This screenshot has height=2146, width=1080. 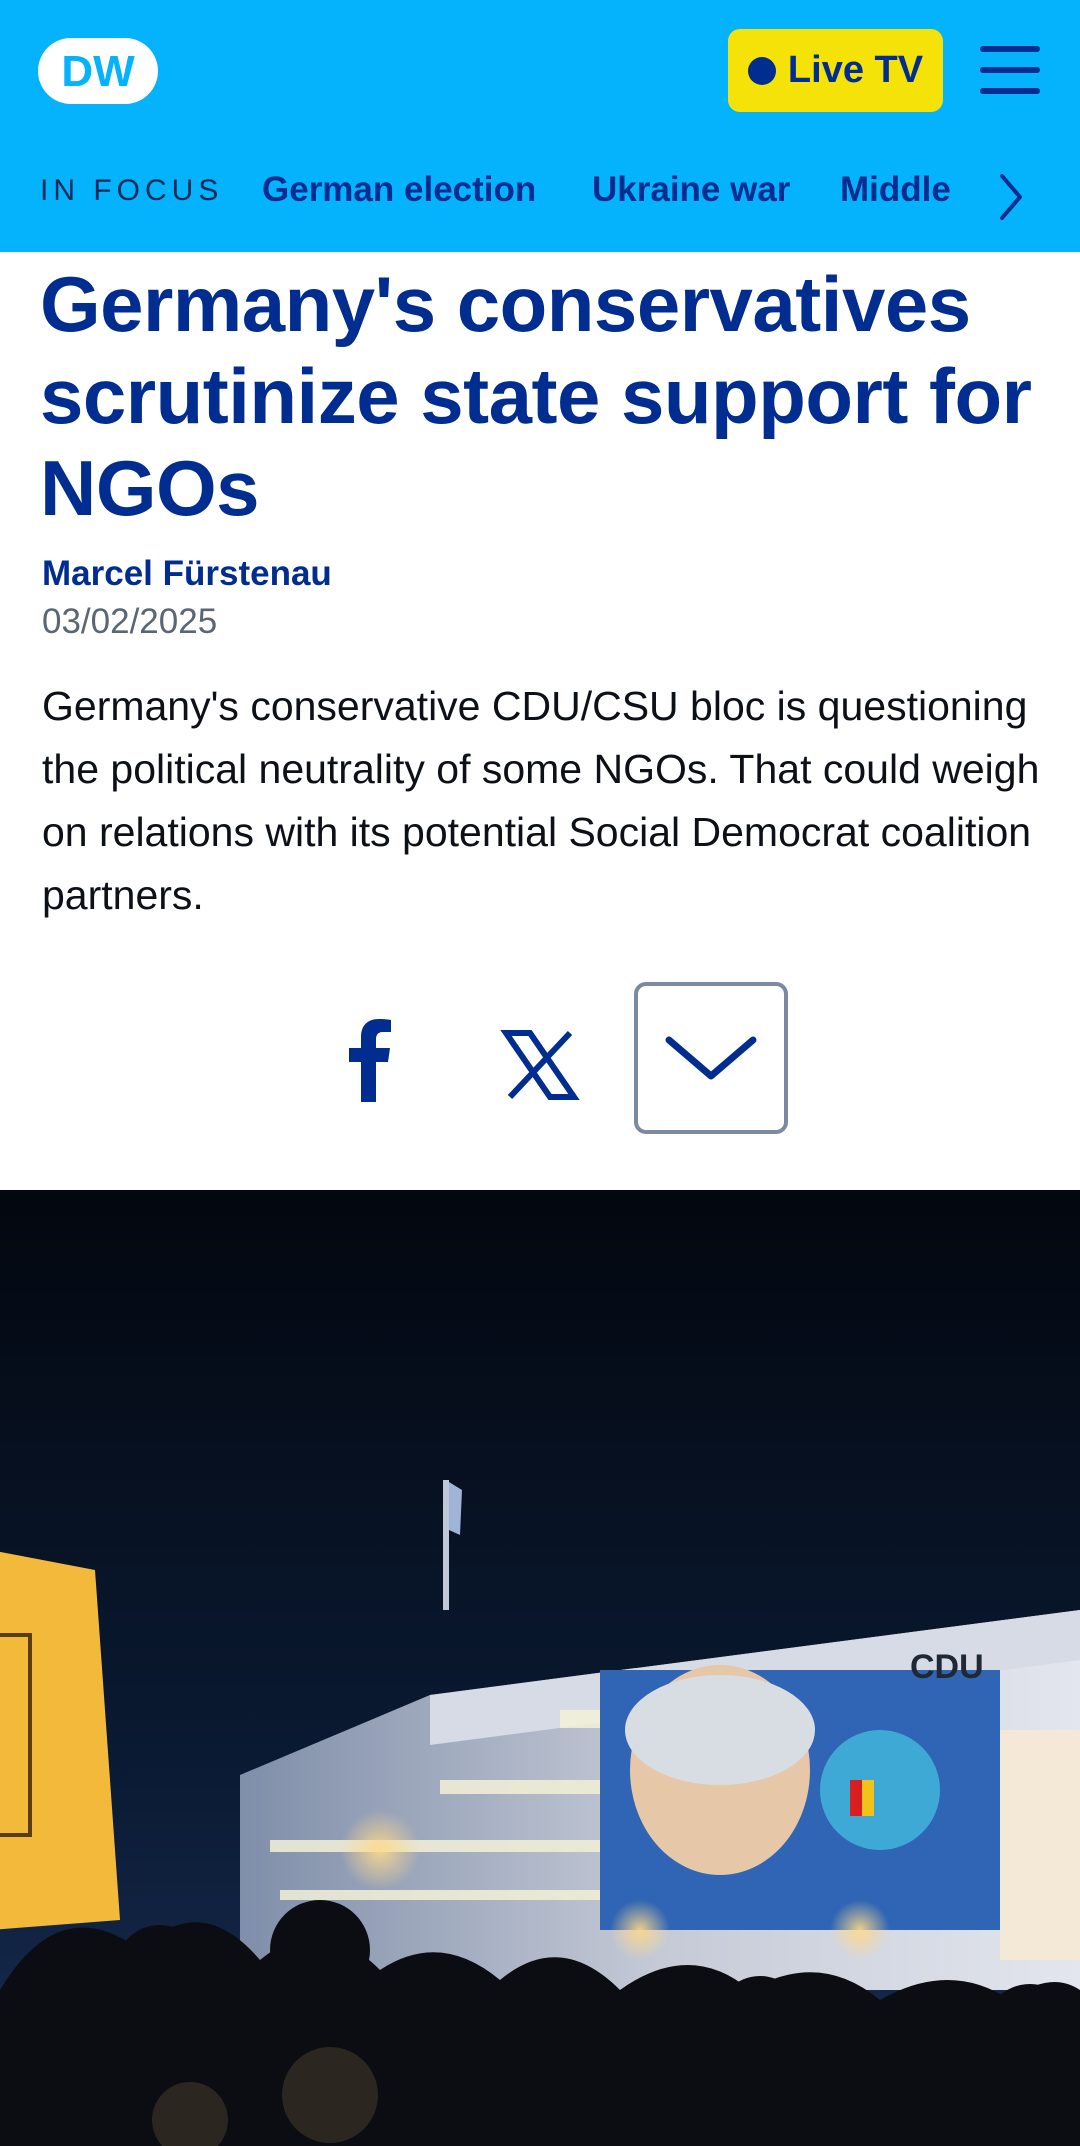 I want to click on x-icon, so click(x=540, y=1065).